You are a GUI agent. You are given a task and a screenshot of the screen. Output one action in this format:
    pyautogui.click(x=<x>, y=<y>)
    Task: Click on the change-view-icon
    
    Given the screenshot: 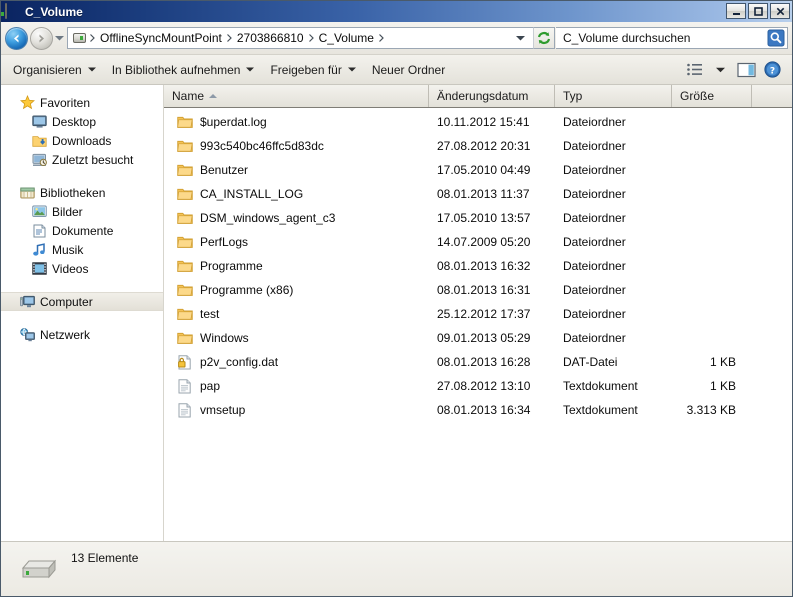 What is the action you would take?
    pyautogui.click(x=694, y=70)
    